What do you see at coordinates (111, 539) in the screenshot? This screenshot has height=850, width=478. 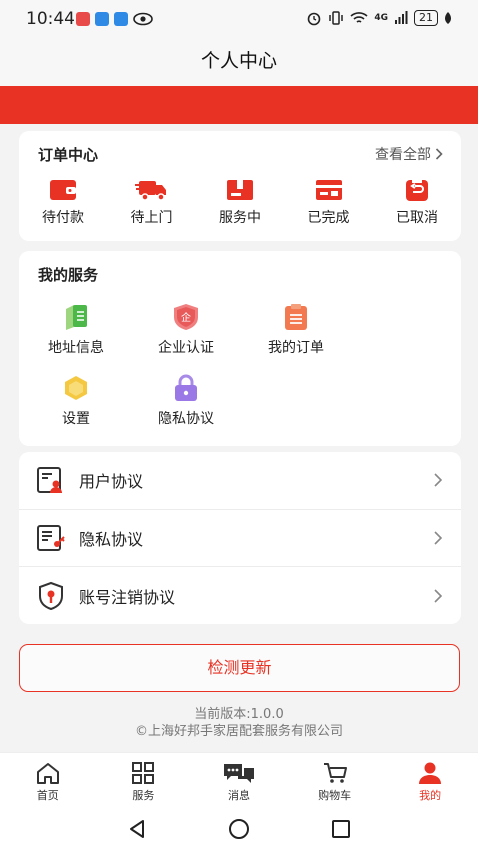 I see `list-item-label: 隐私协议` at bounding box center [111, 539].